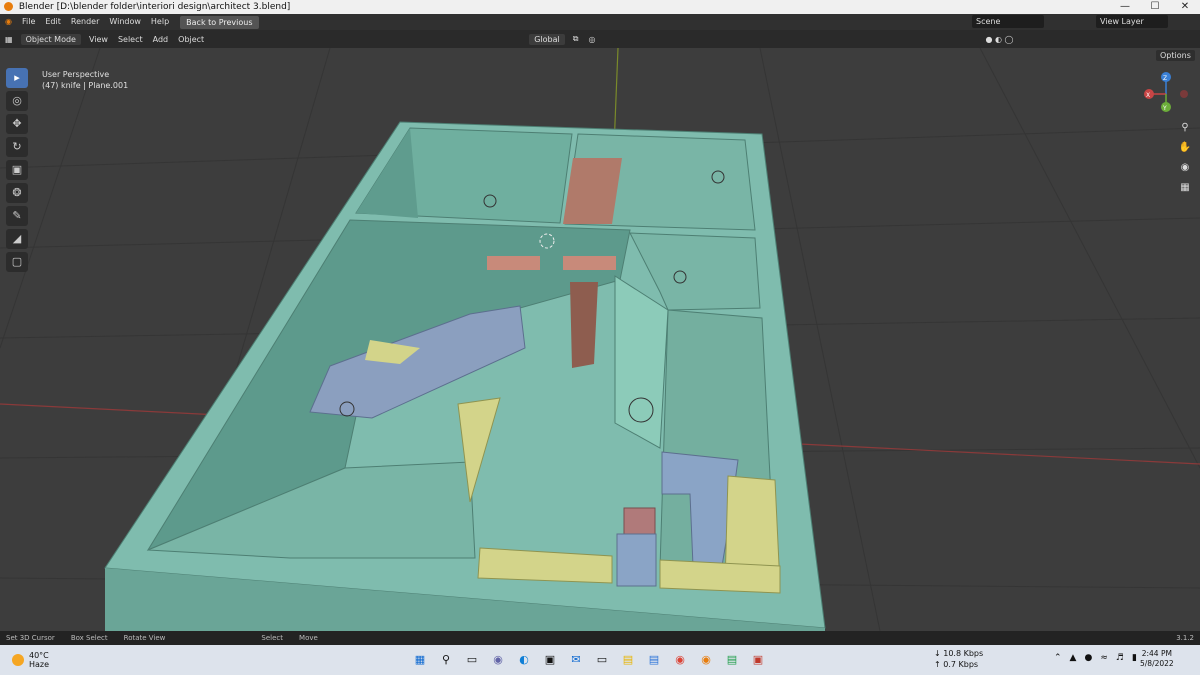 This screenshot has width=1200, height=675. I want to click on weather-widget: 40°C Haze, so click(30, 660).